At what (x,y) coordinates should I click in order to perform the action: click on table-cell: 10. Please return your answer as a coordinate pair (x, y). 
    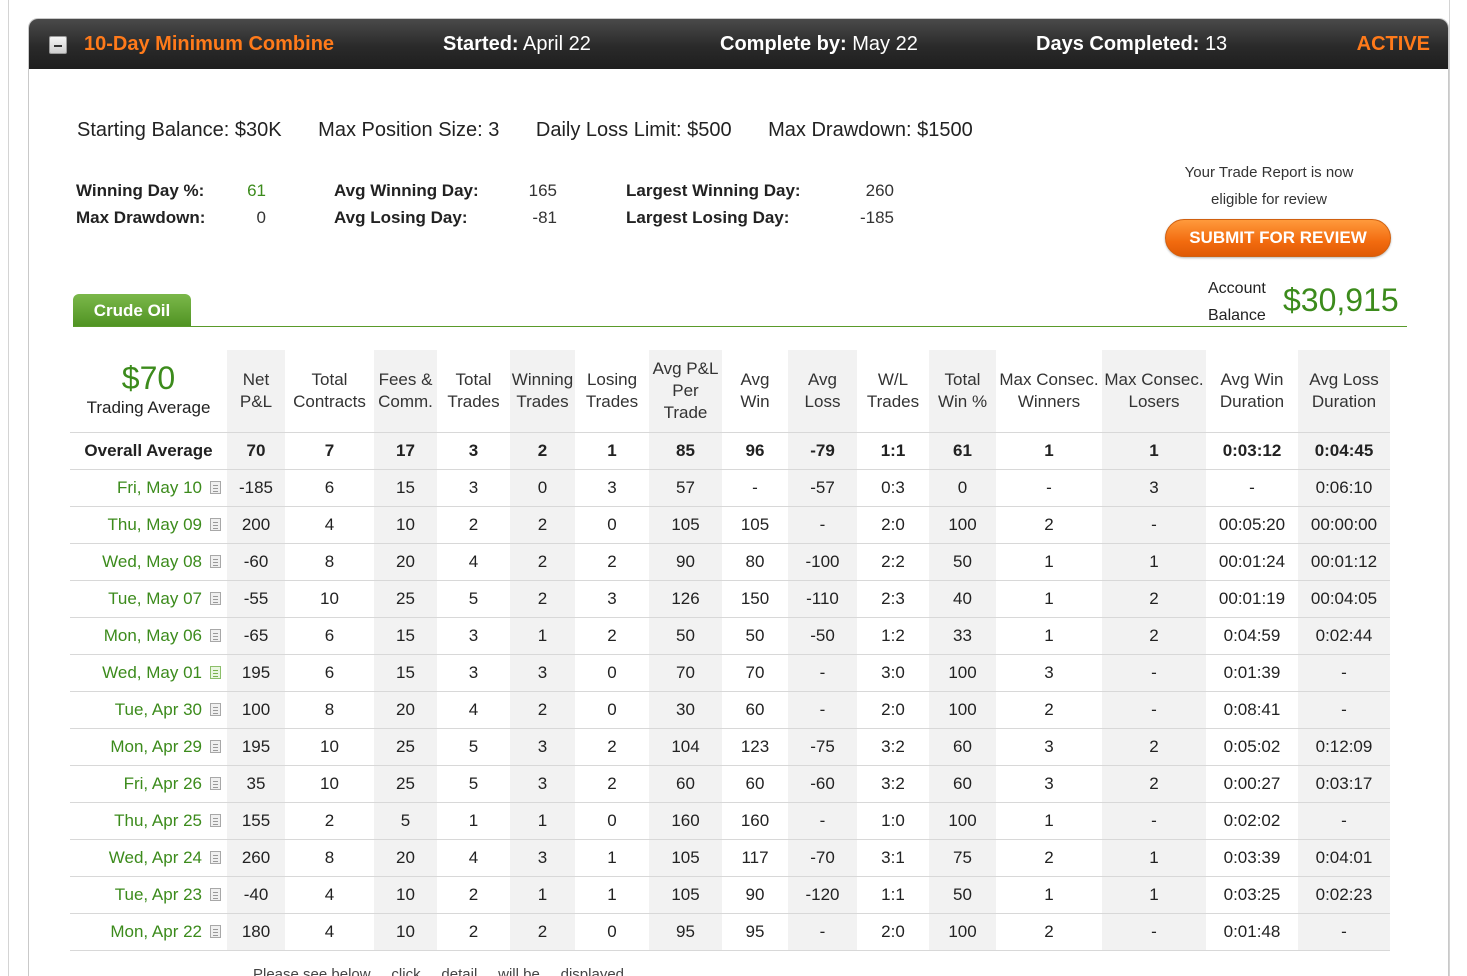
    Looking at the image, I should click on (329, 599).